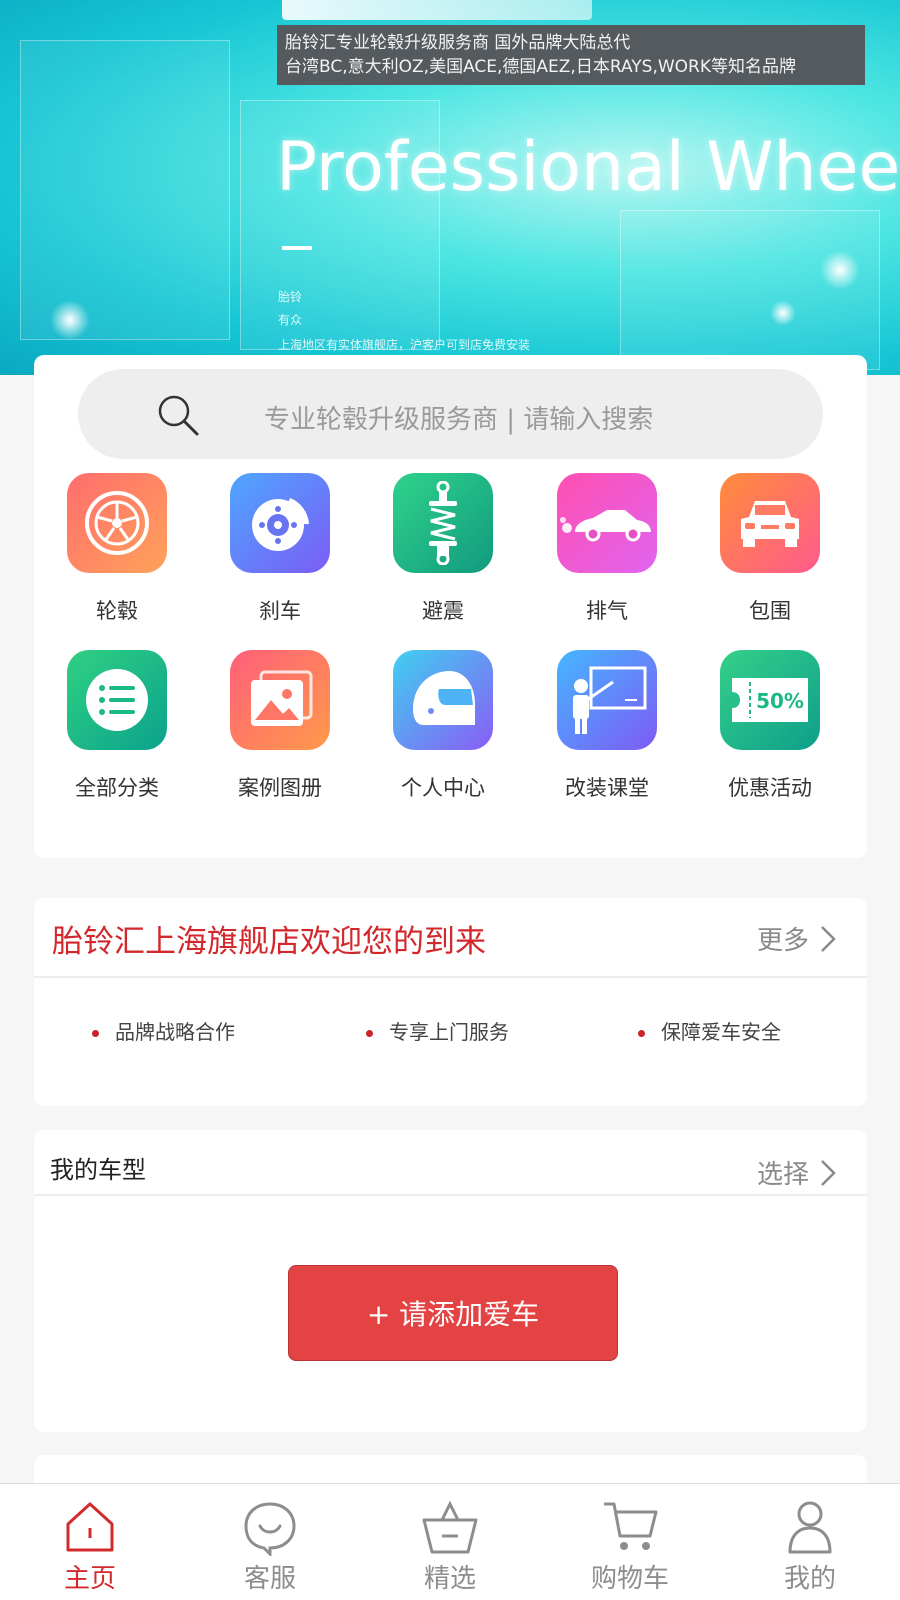  I want to click on add-car-button: + 请添加爱车, so click(453, 1313).